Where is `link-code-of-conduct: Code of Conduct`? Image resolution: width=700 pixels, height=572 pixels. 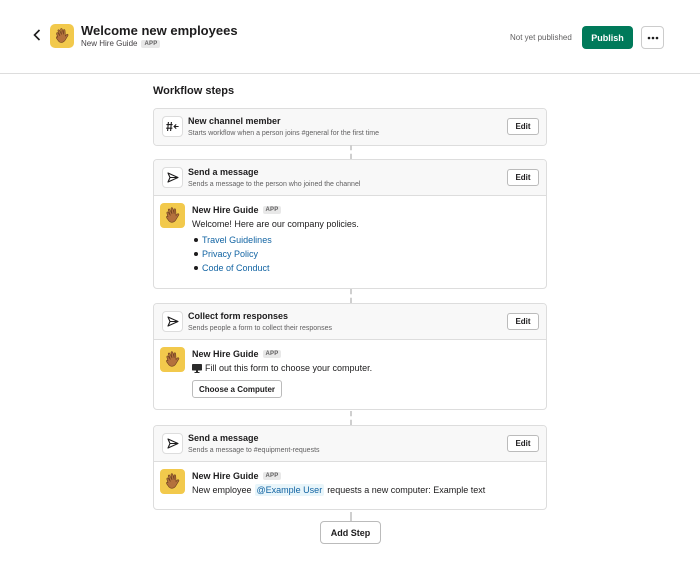 link-code-of-conduct: Code of Conduct is located at coordinates (236, 268).